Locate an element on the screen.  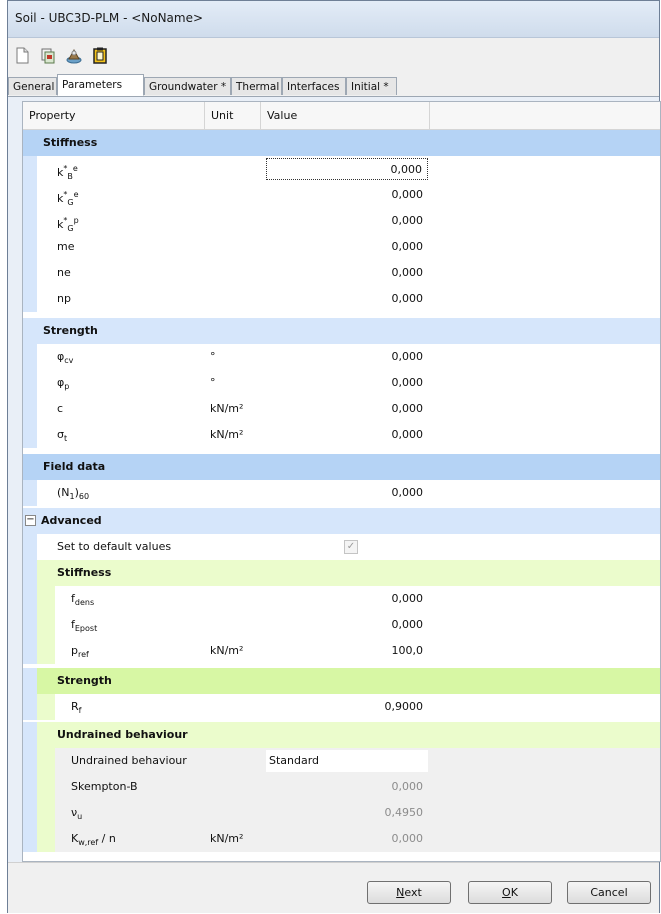
tab-interfaces: Interfaces is located at coordinates (314, 86).